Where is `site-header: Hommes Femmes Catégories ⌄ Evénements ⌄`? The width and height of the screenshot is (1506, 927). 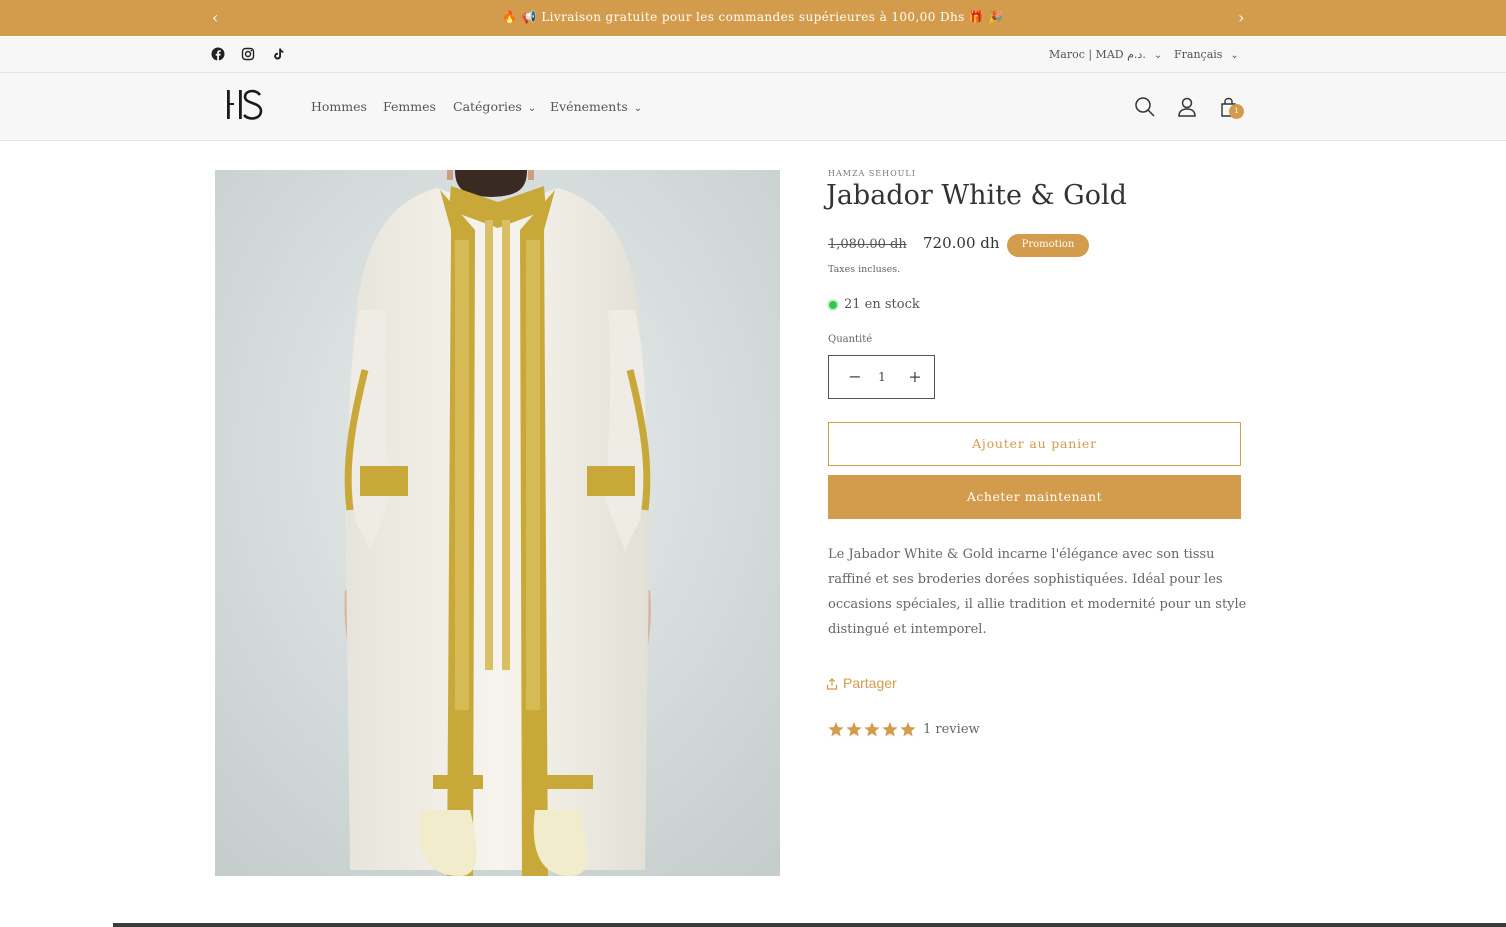 site-header: Hommes Femmes Catégories ⌄ Evénements ⌄ is located at coordinates (753, 107).